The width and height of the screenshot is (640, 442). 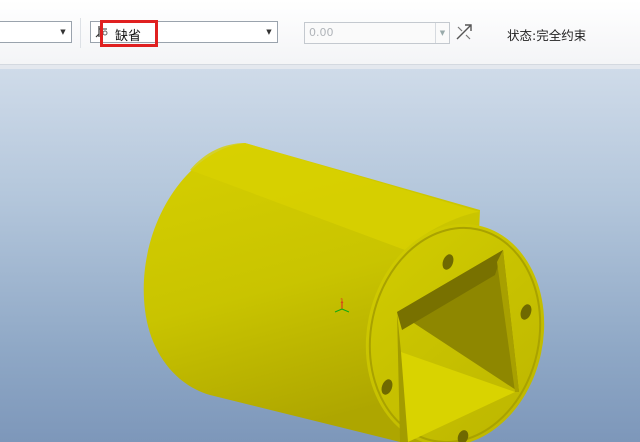 I want to click on highlight-annotation, so click(x=129, y=33).